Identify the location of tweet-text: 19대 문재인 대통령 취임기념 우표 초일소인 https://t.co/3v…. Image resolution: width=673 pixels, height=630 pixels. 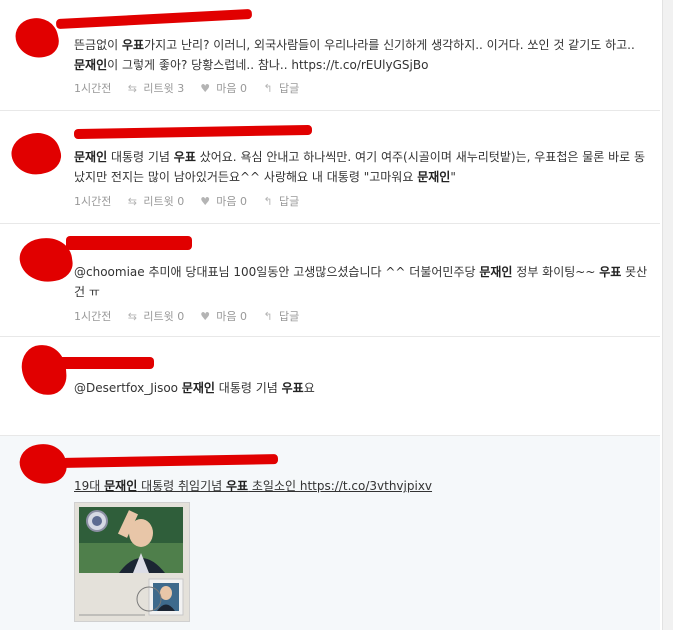
(361, 486).